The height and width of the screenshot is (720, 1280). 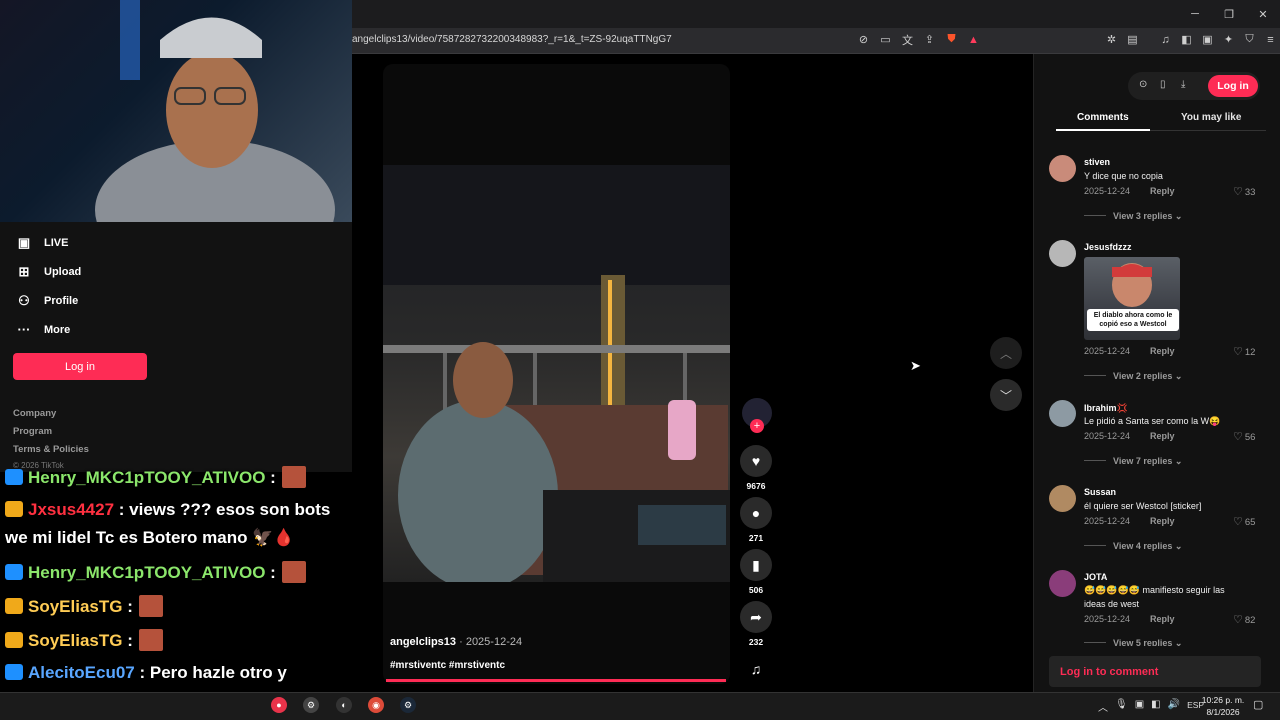 I want to click on sidebar-item-more: ··· More, so click(x=43, y=329).